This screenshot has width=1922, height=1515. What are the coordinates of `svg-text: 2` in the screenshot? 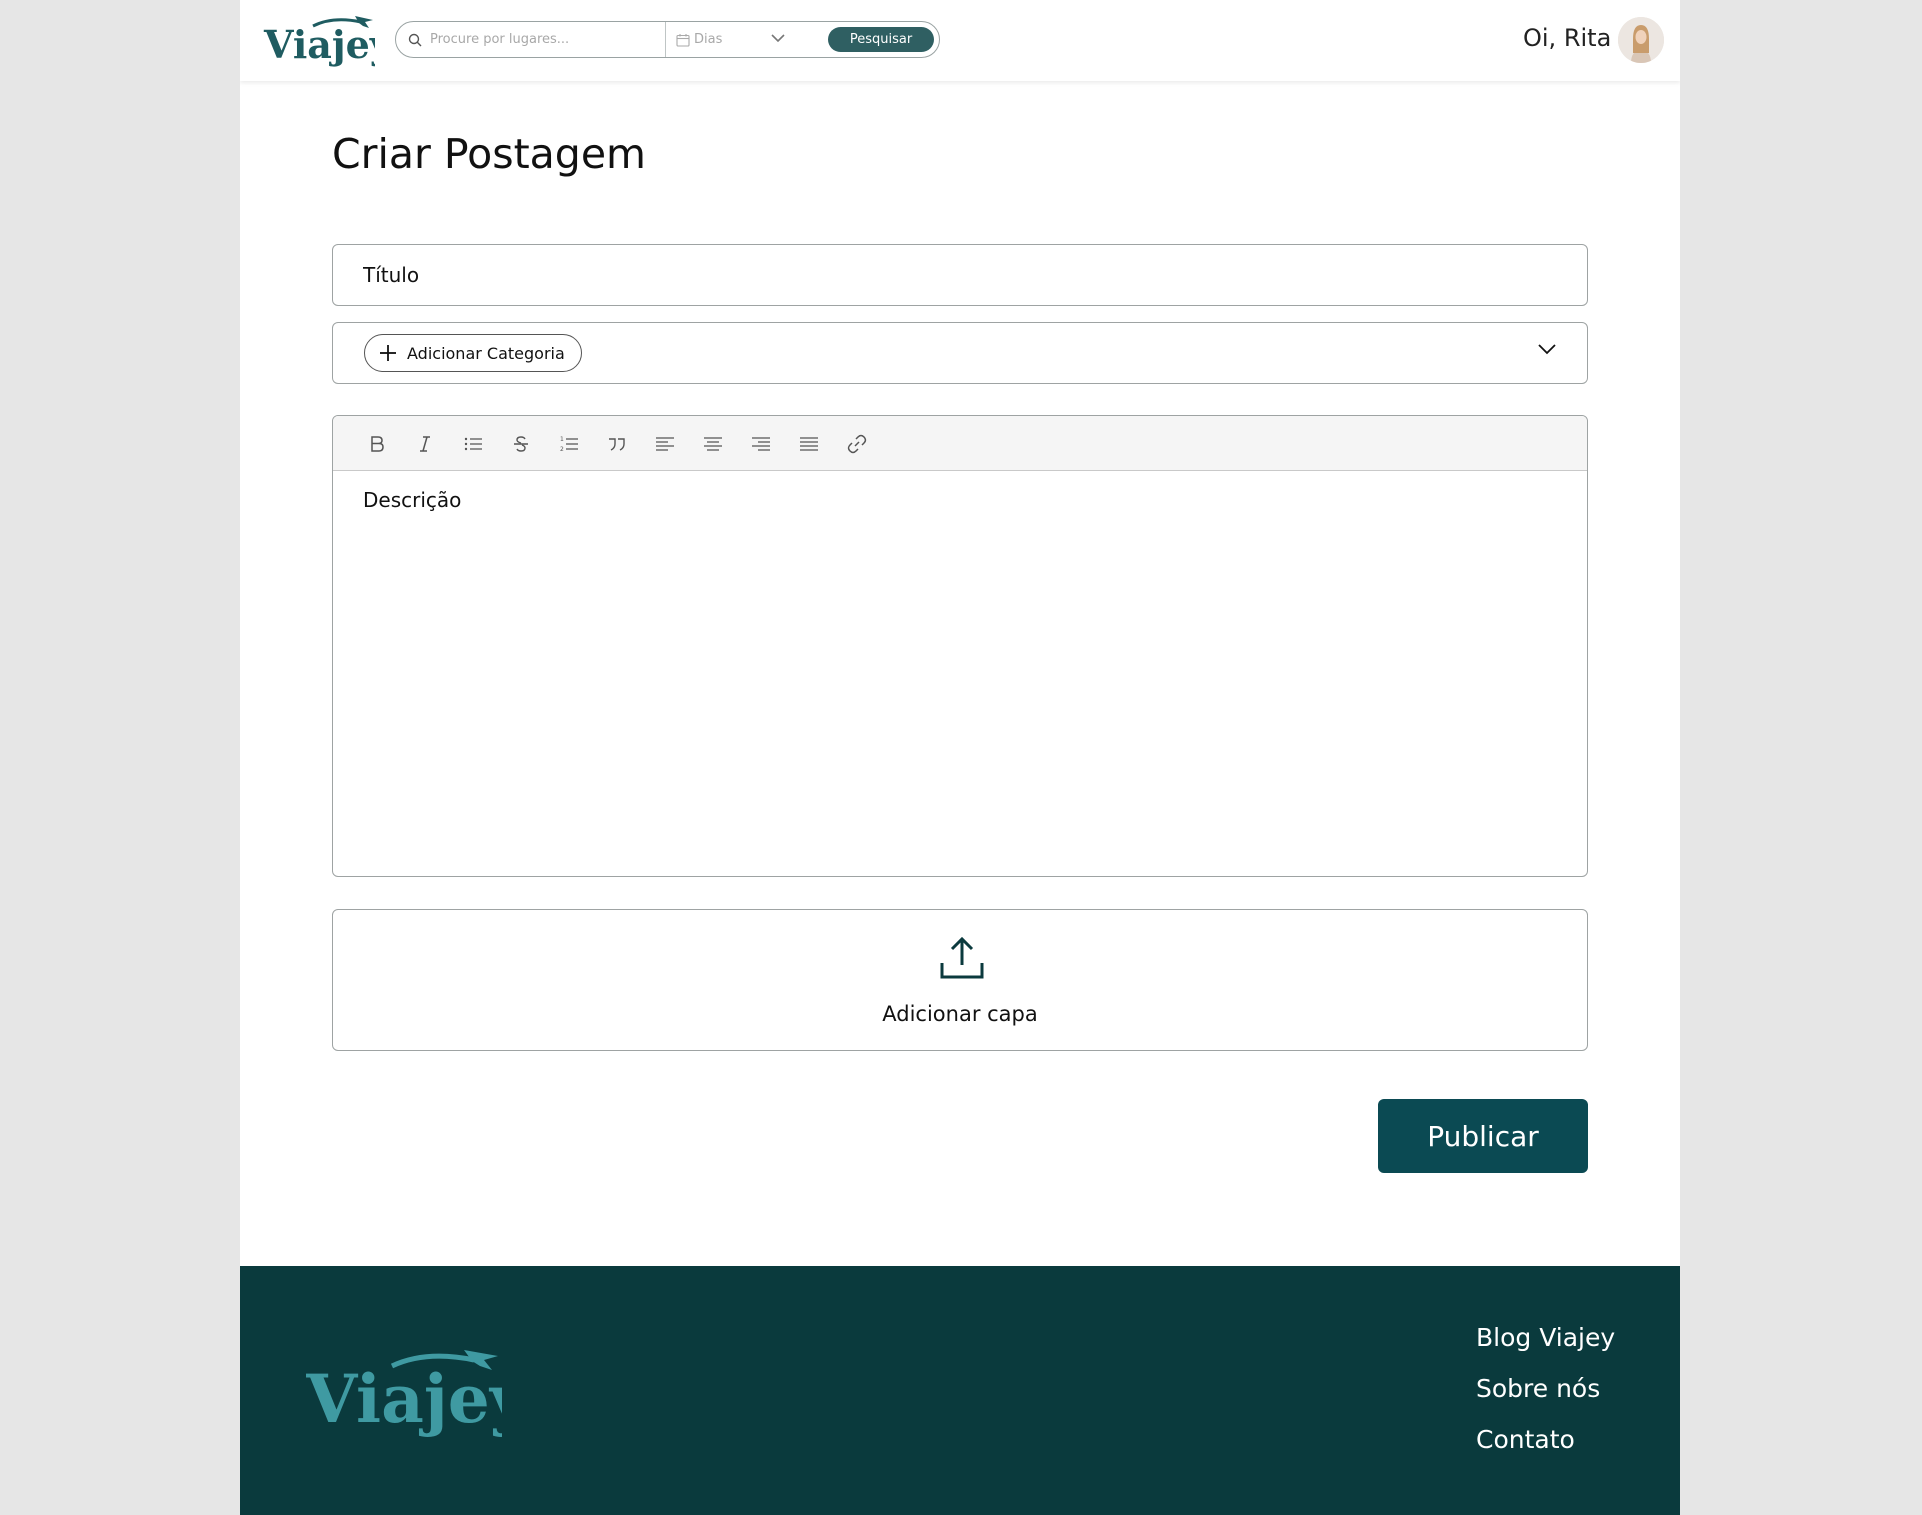 It's located at (562, 449).